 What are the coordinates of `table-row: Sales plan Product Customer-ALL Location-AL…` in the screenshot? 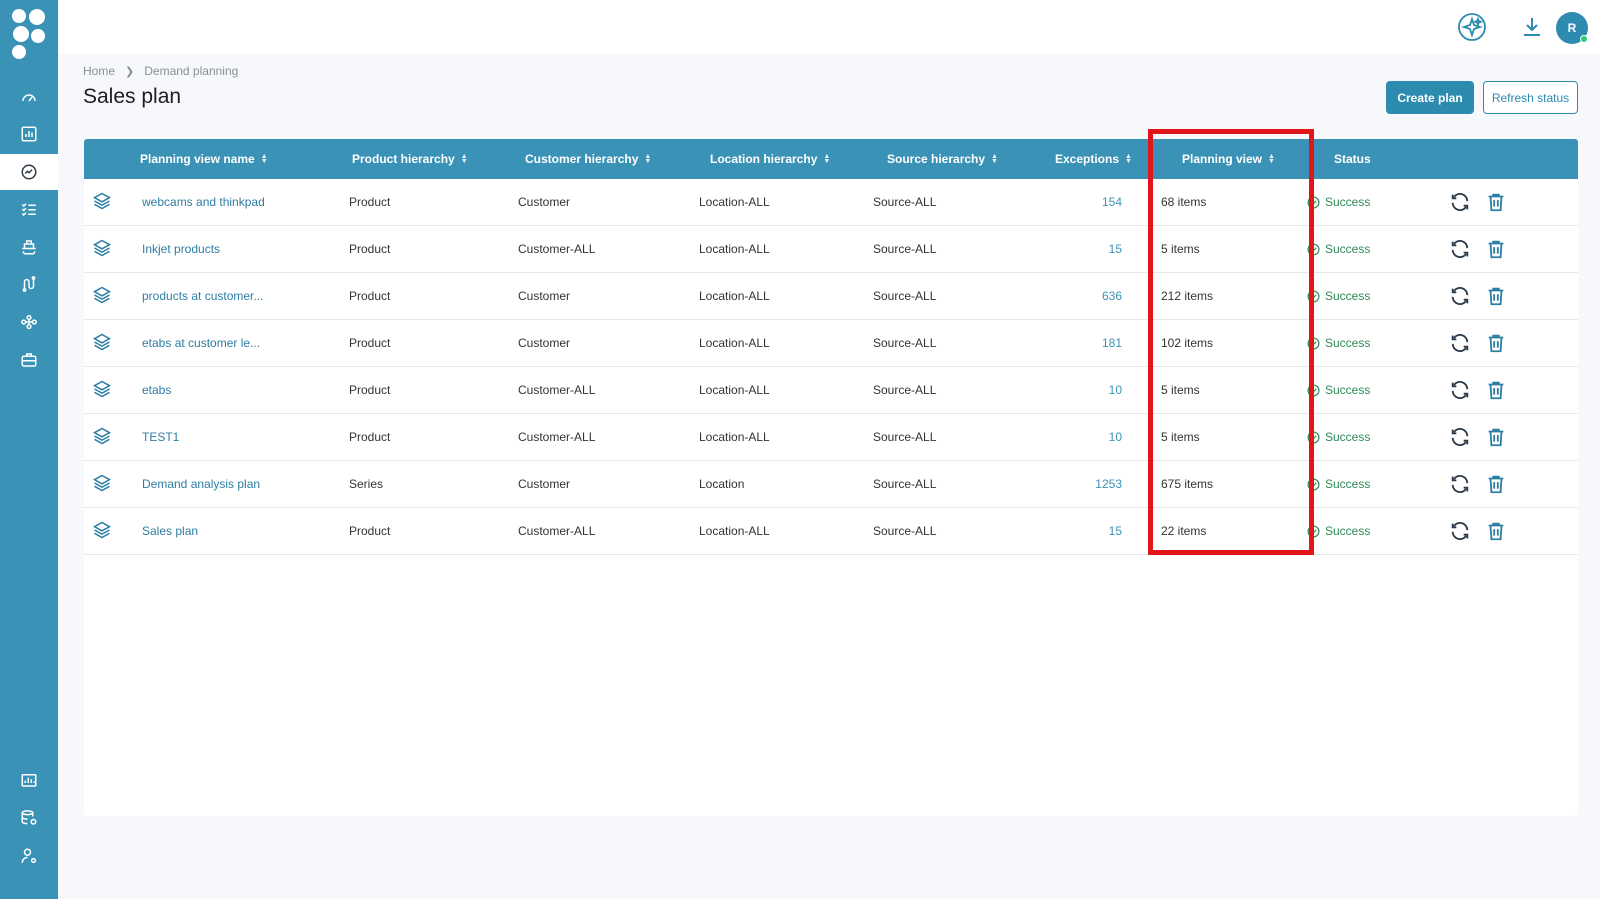 It's located at (831, 531).